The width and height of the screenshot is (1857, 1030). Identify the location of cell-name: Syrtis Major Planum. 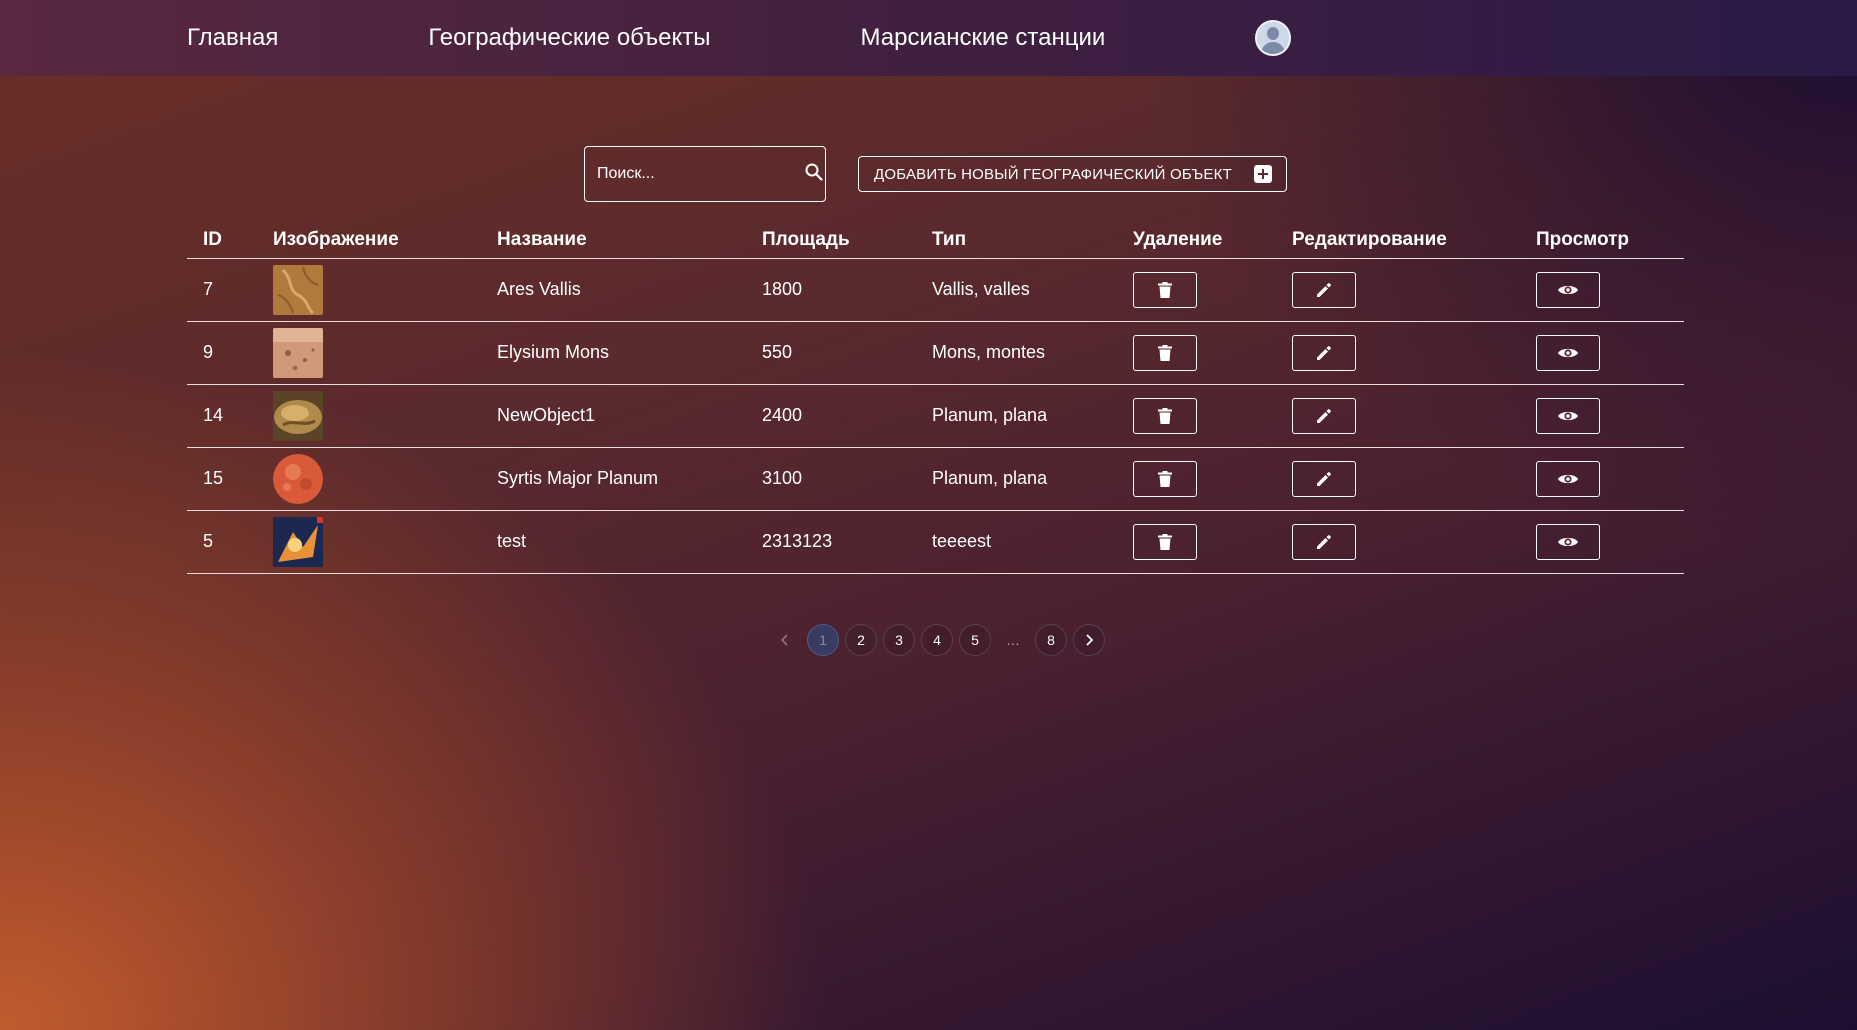
(613, 479).